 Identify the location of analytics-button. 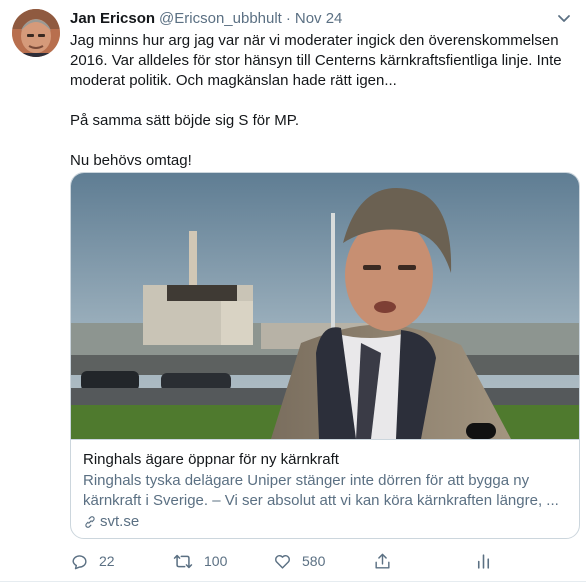
(488, 561).